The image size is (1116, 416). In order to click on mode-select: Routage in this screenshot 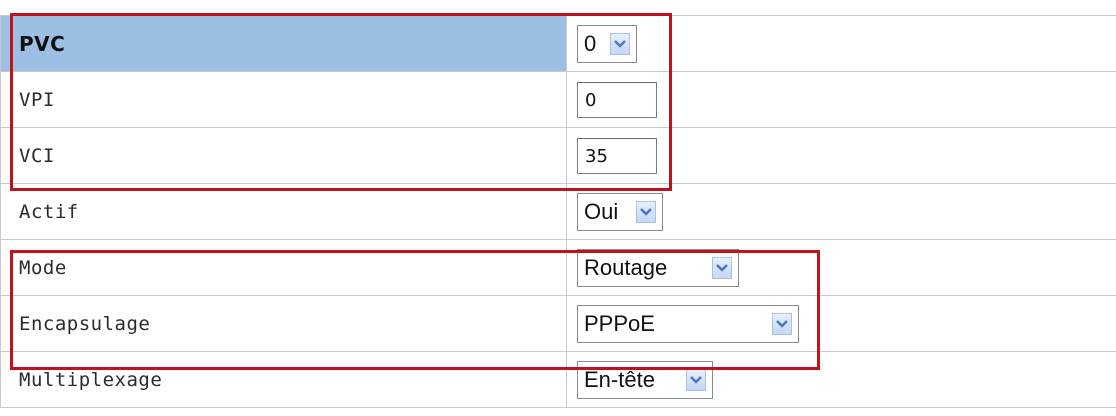, I will do `click(658, 267)`.